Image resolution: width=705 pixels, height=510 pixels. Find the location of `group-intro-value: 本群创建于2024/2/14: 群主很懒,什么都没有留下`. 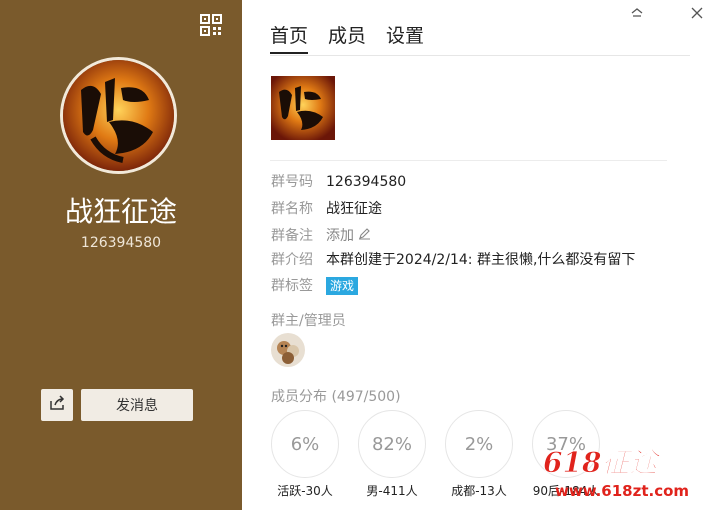

group-intro-value: 本群创建于2024/2/14: 群主很懒,什么都没有留下 is located at coordinates (481, 260).